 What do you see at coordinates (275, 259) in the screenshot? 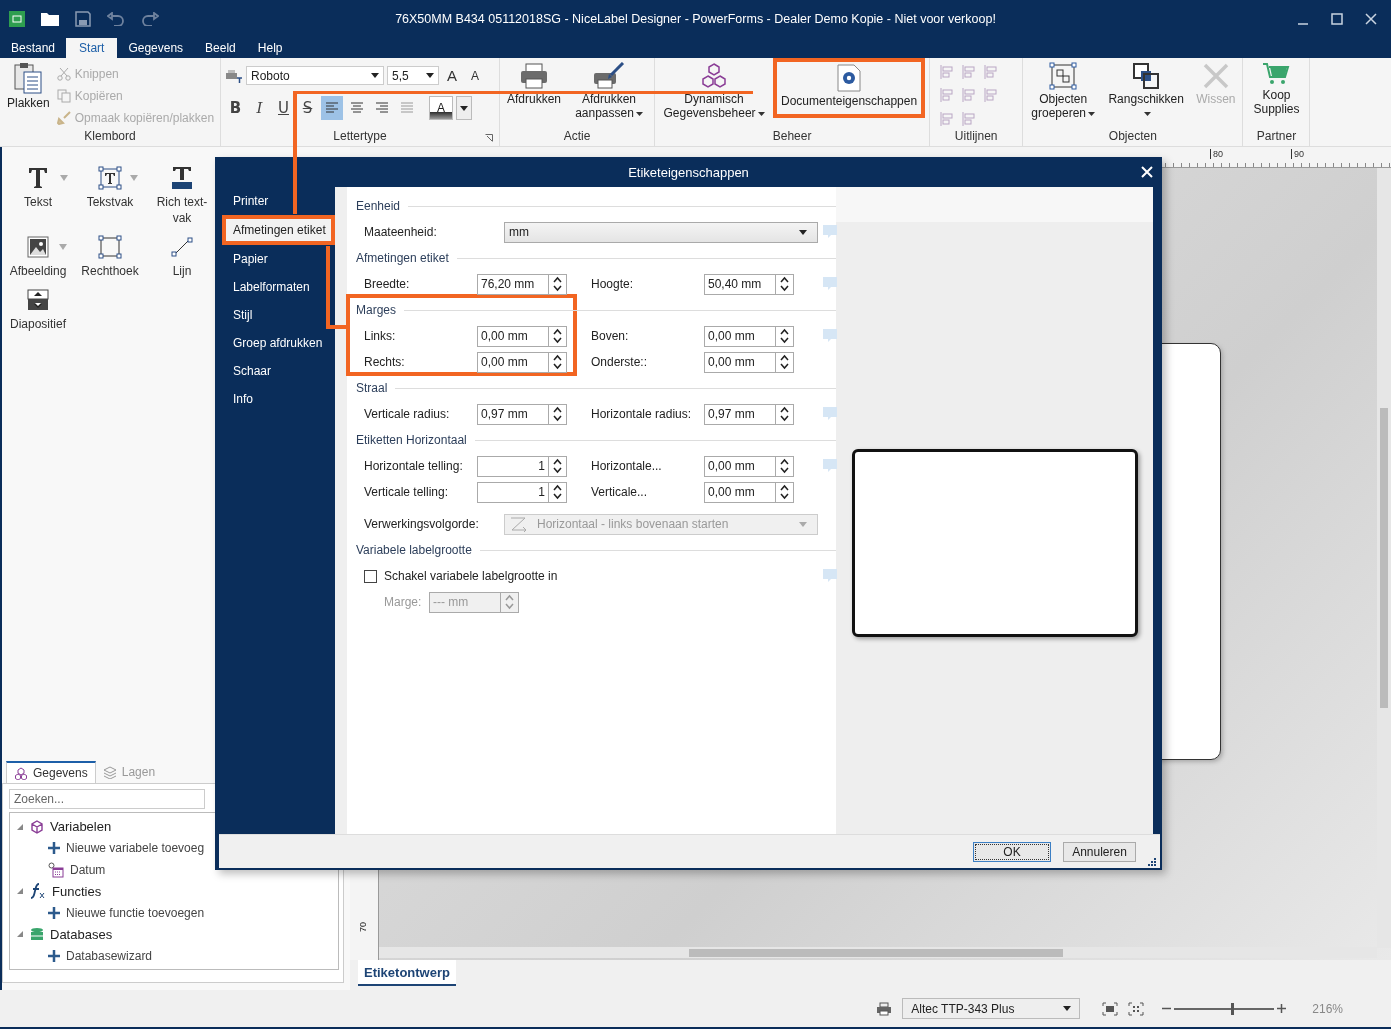
I see `nav-item: Papier` at bounding box center [275, 259].